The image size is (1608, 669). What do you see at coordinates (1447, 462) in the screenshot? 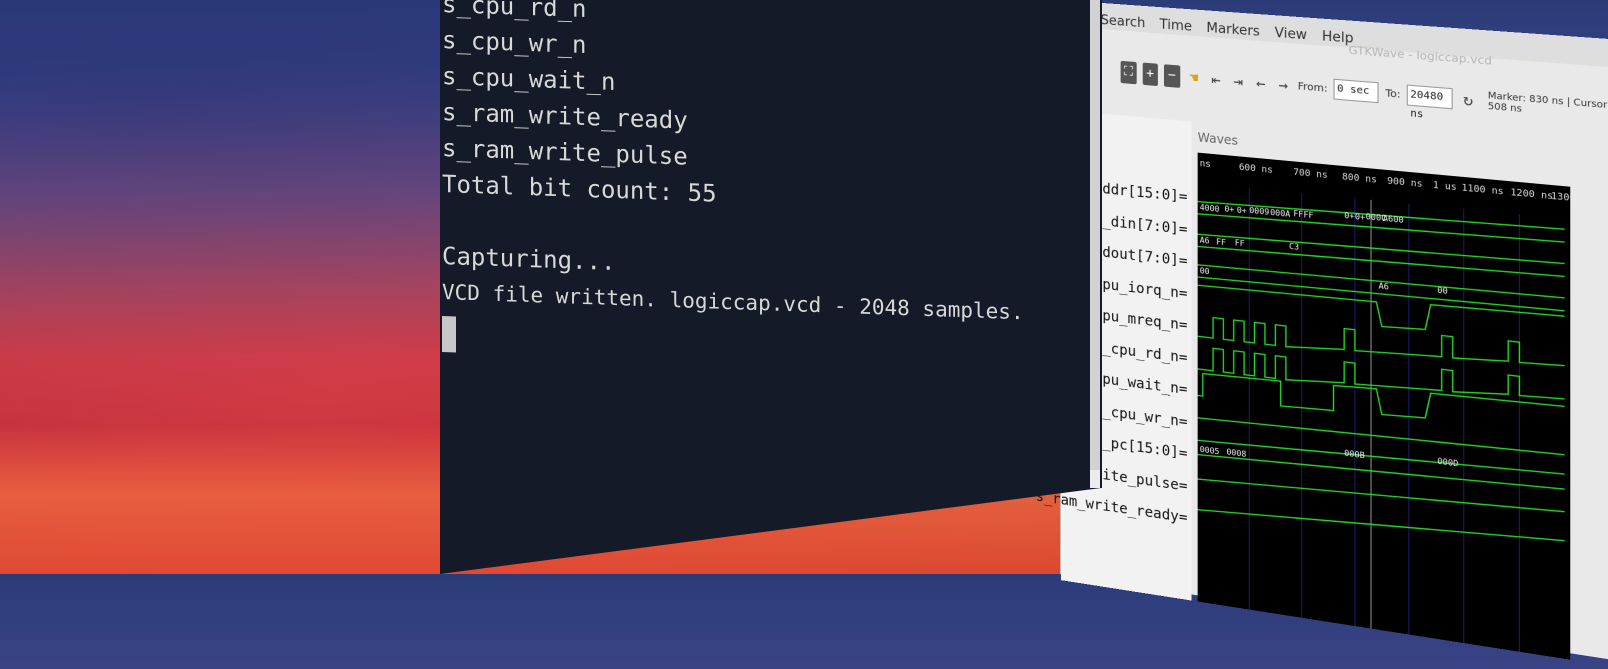
I see `bus-value: 000D` at bounding box center [1447, 462].